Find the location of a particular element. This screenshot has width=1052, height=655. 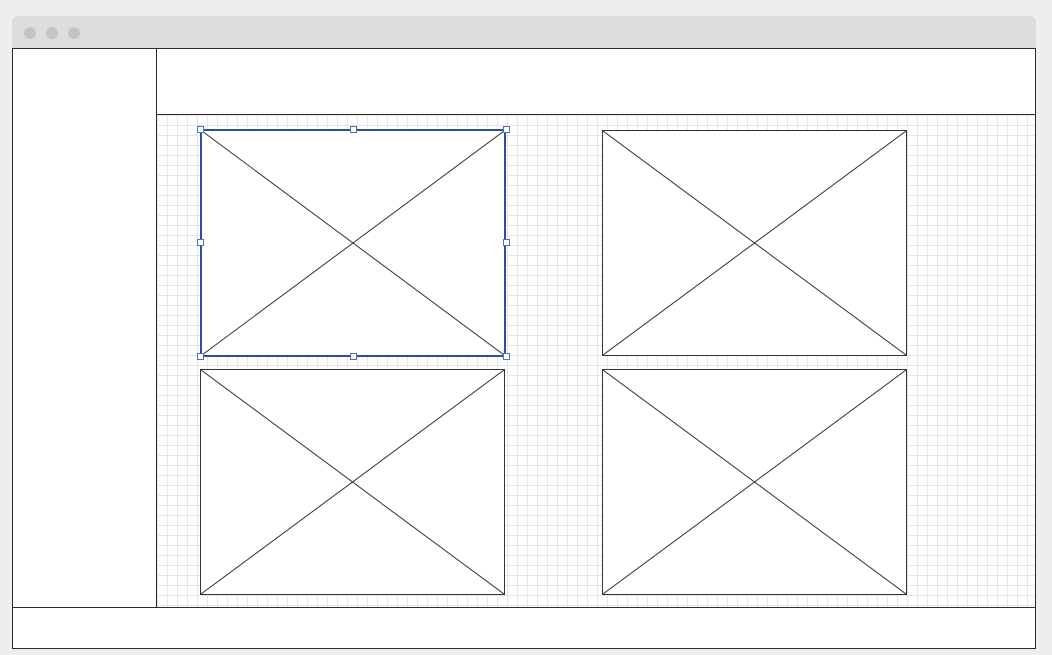

title-bar is located at coordinates (524, 32).